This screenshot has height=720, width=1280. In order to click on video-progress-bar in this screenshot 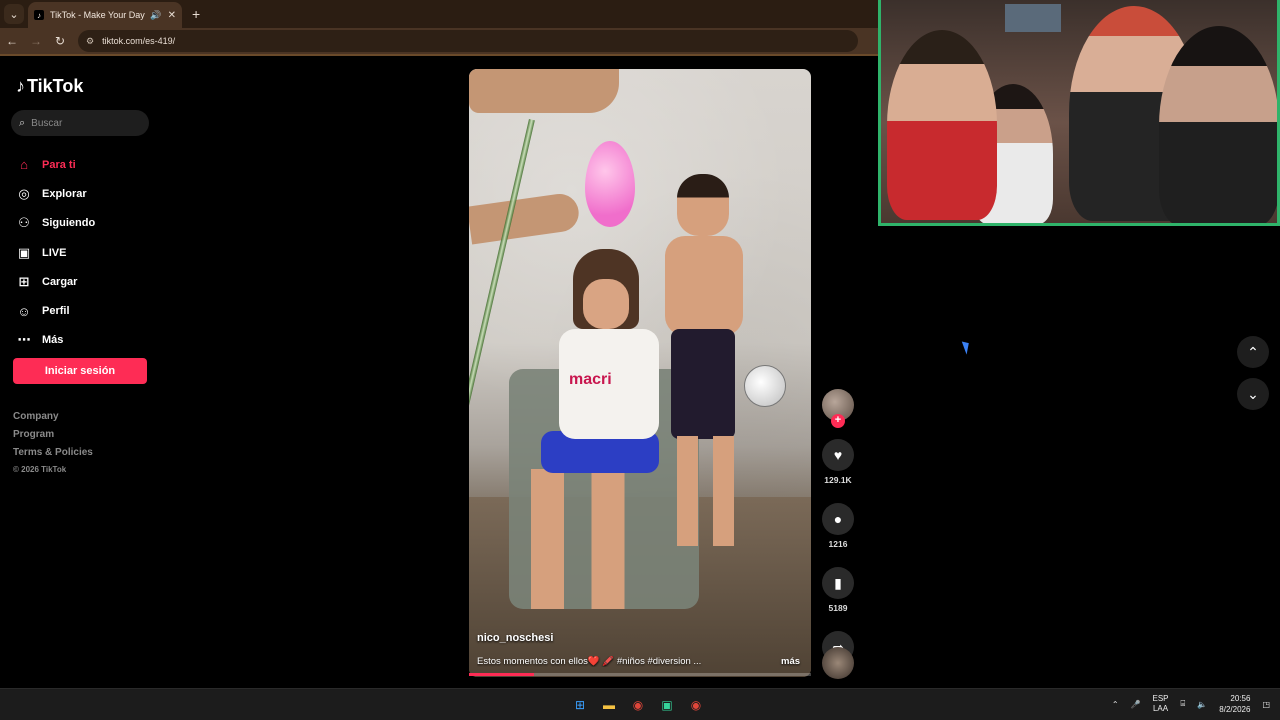, I will do `click(640, 674)`.